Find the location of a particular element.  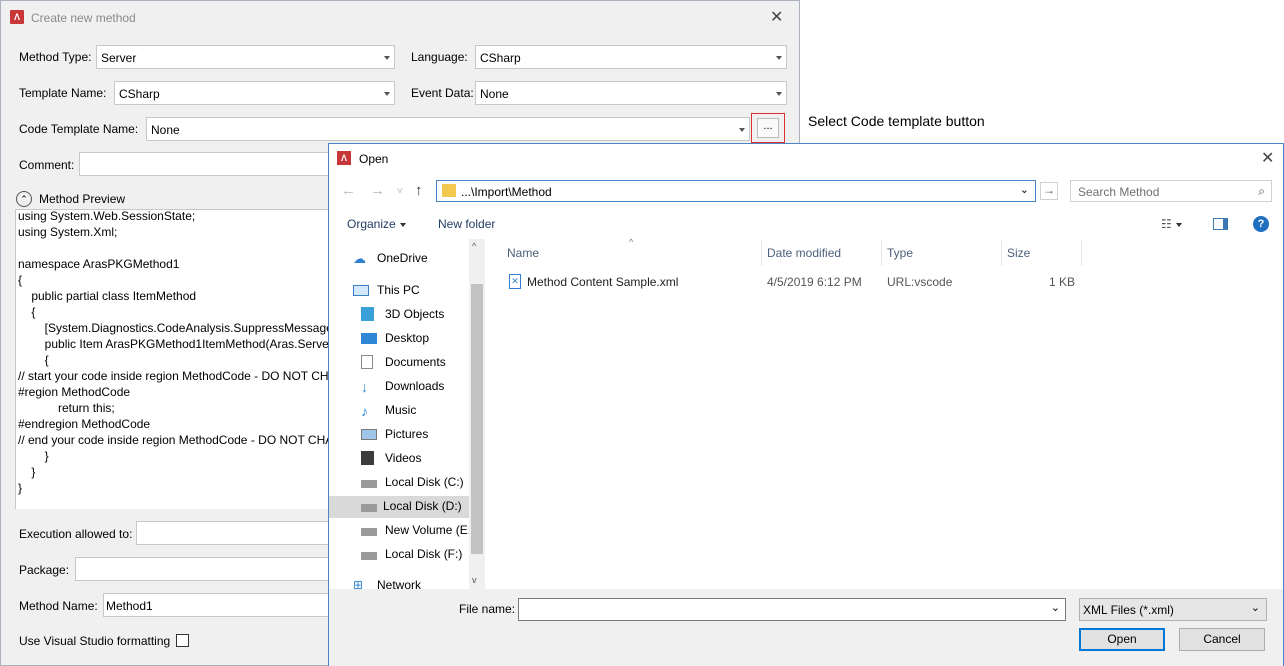

scrollbar-thumb is located at coordinates (477, 419).